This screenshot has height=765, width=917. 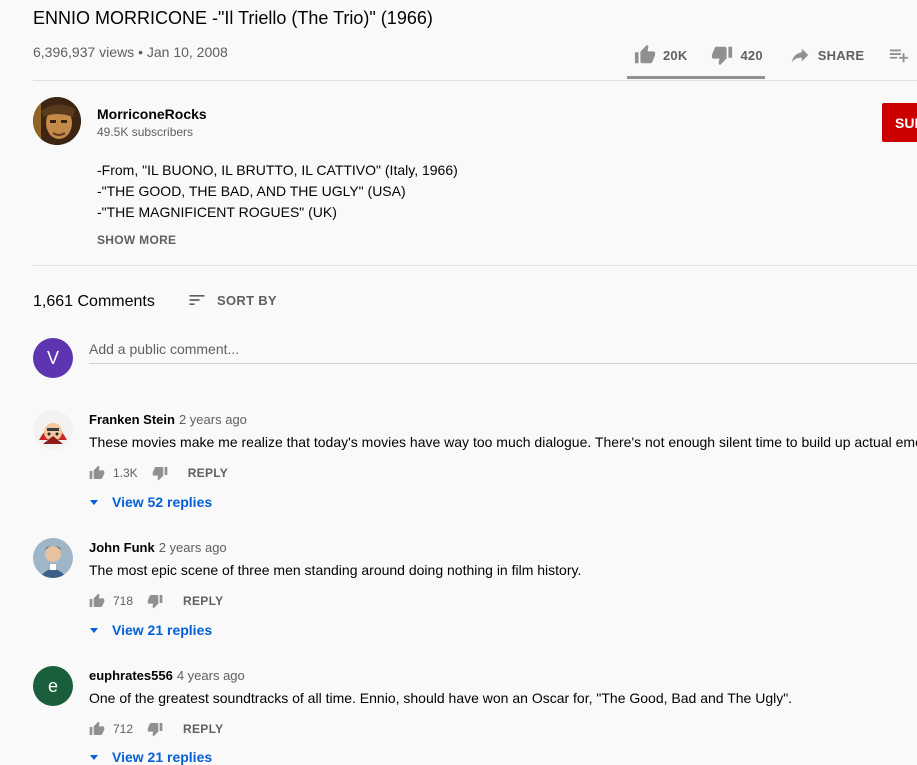 I want to click on view-count-date: 6,396,937 views • Jan 10, 2008, so click(x=130, y=52).